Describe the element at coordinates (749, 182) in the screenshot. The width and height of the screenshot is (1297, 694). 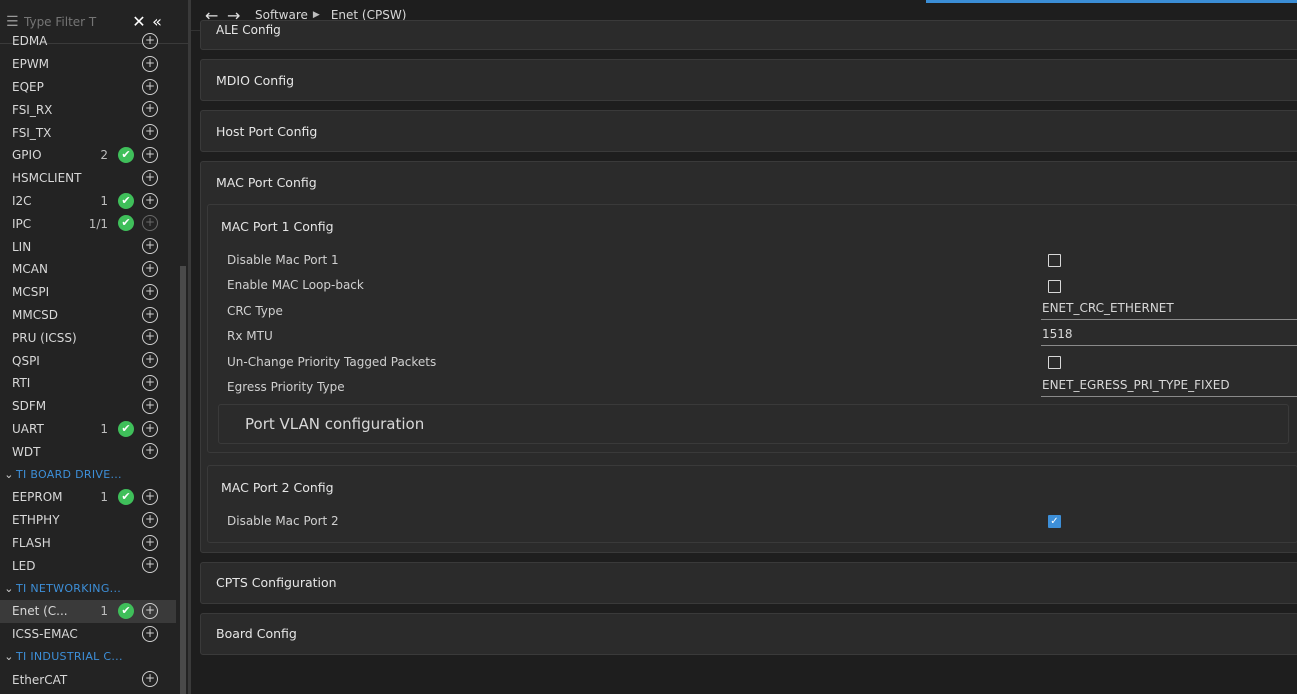
I see `panel-title: MAC Port Config` at that location.